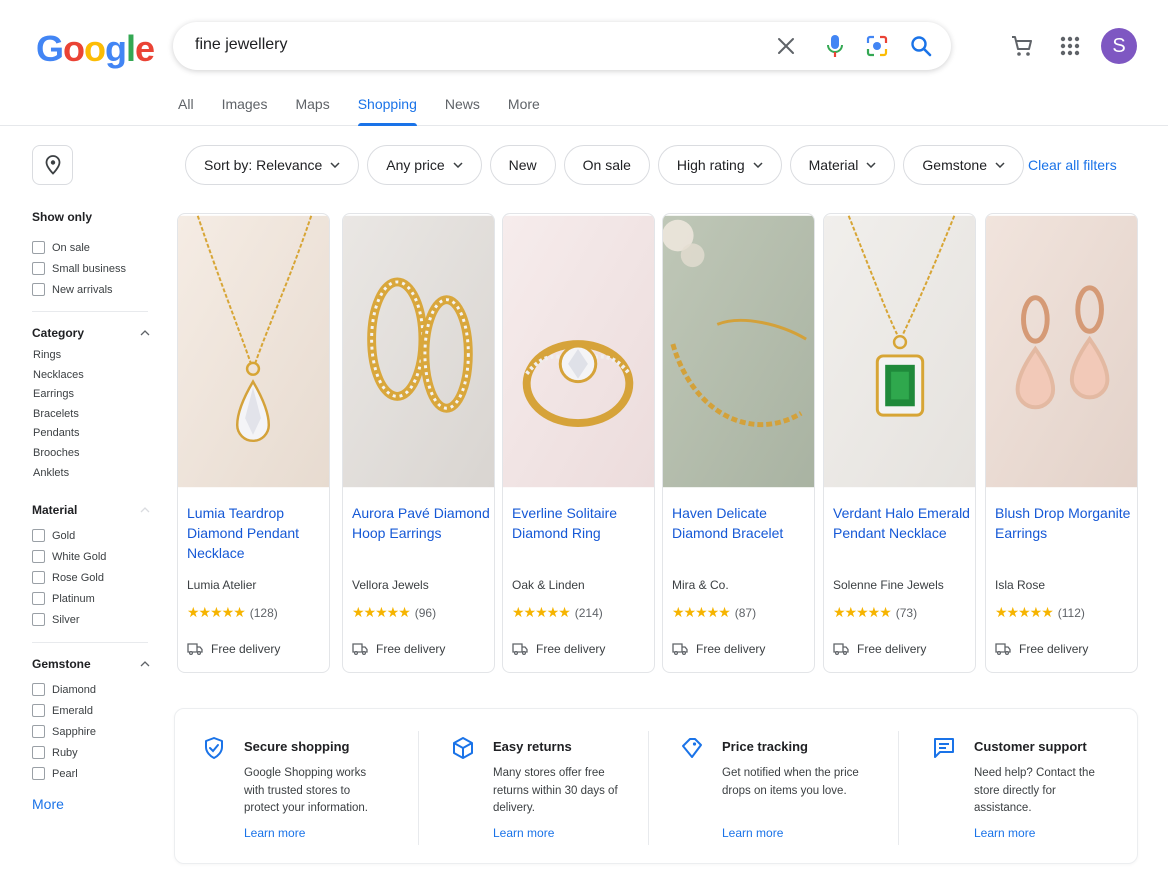 This screenshot has width=1168, height=880. I want to click on checkbox-small-business: Small business, so click(91, 268).